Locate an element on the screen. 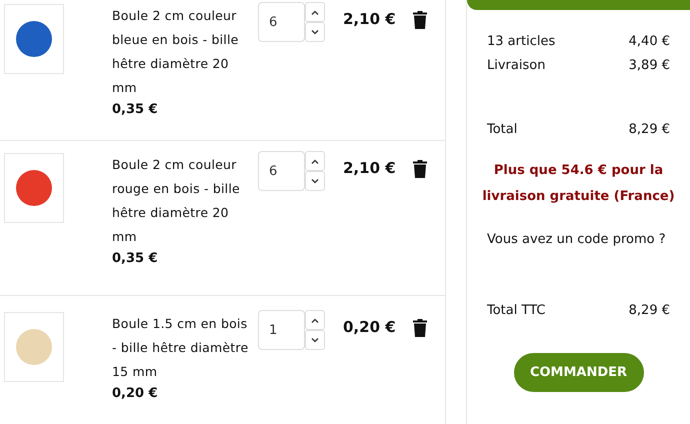  unit-price: 0,20 € is located at coordinates (135, 393).